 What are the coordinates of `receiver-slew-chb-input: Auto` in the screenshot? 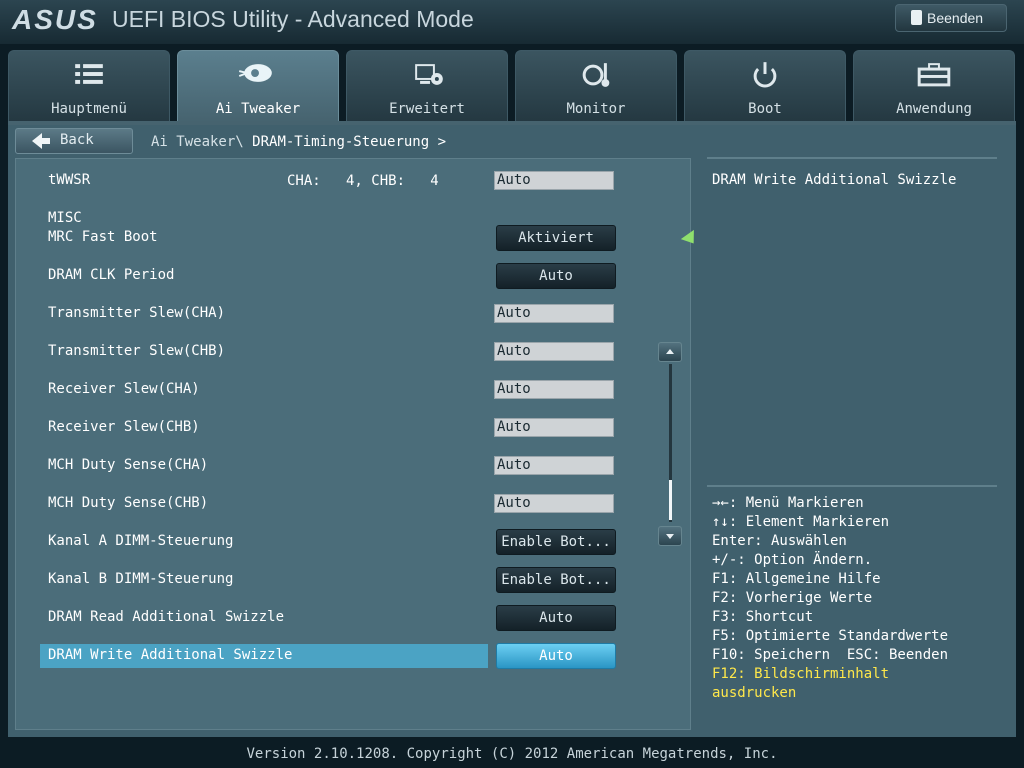 It's located at (554, 427).